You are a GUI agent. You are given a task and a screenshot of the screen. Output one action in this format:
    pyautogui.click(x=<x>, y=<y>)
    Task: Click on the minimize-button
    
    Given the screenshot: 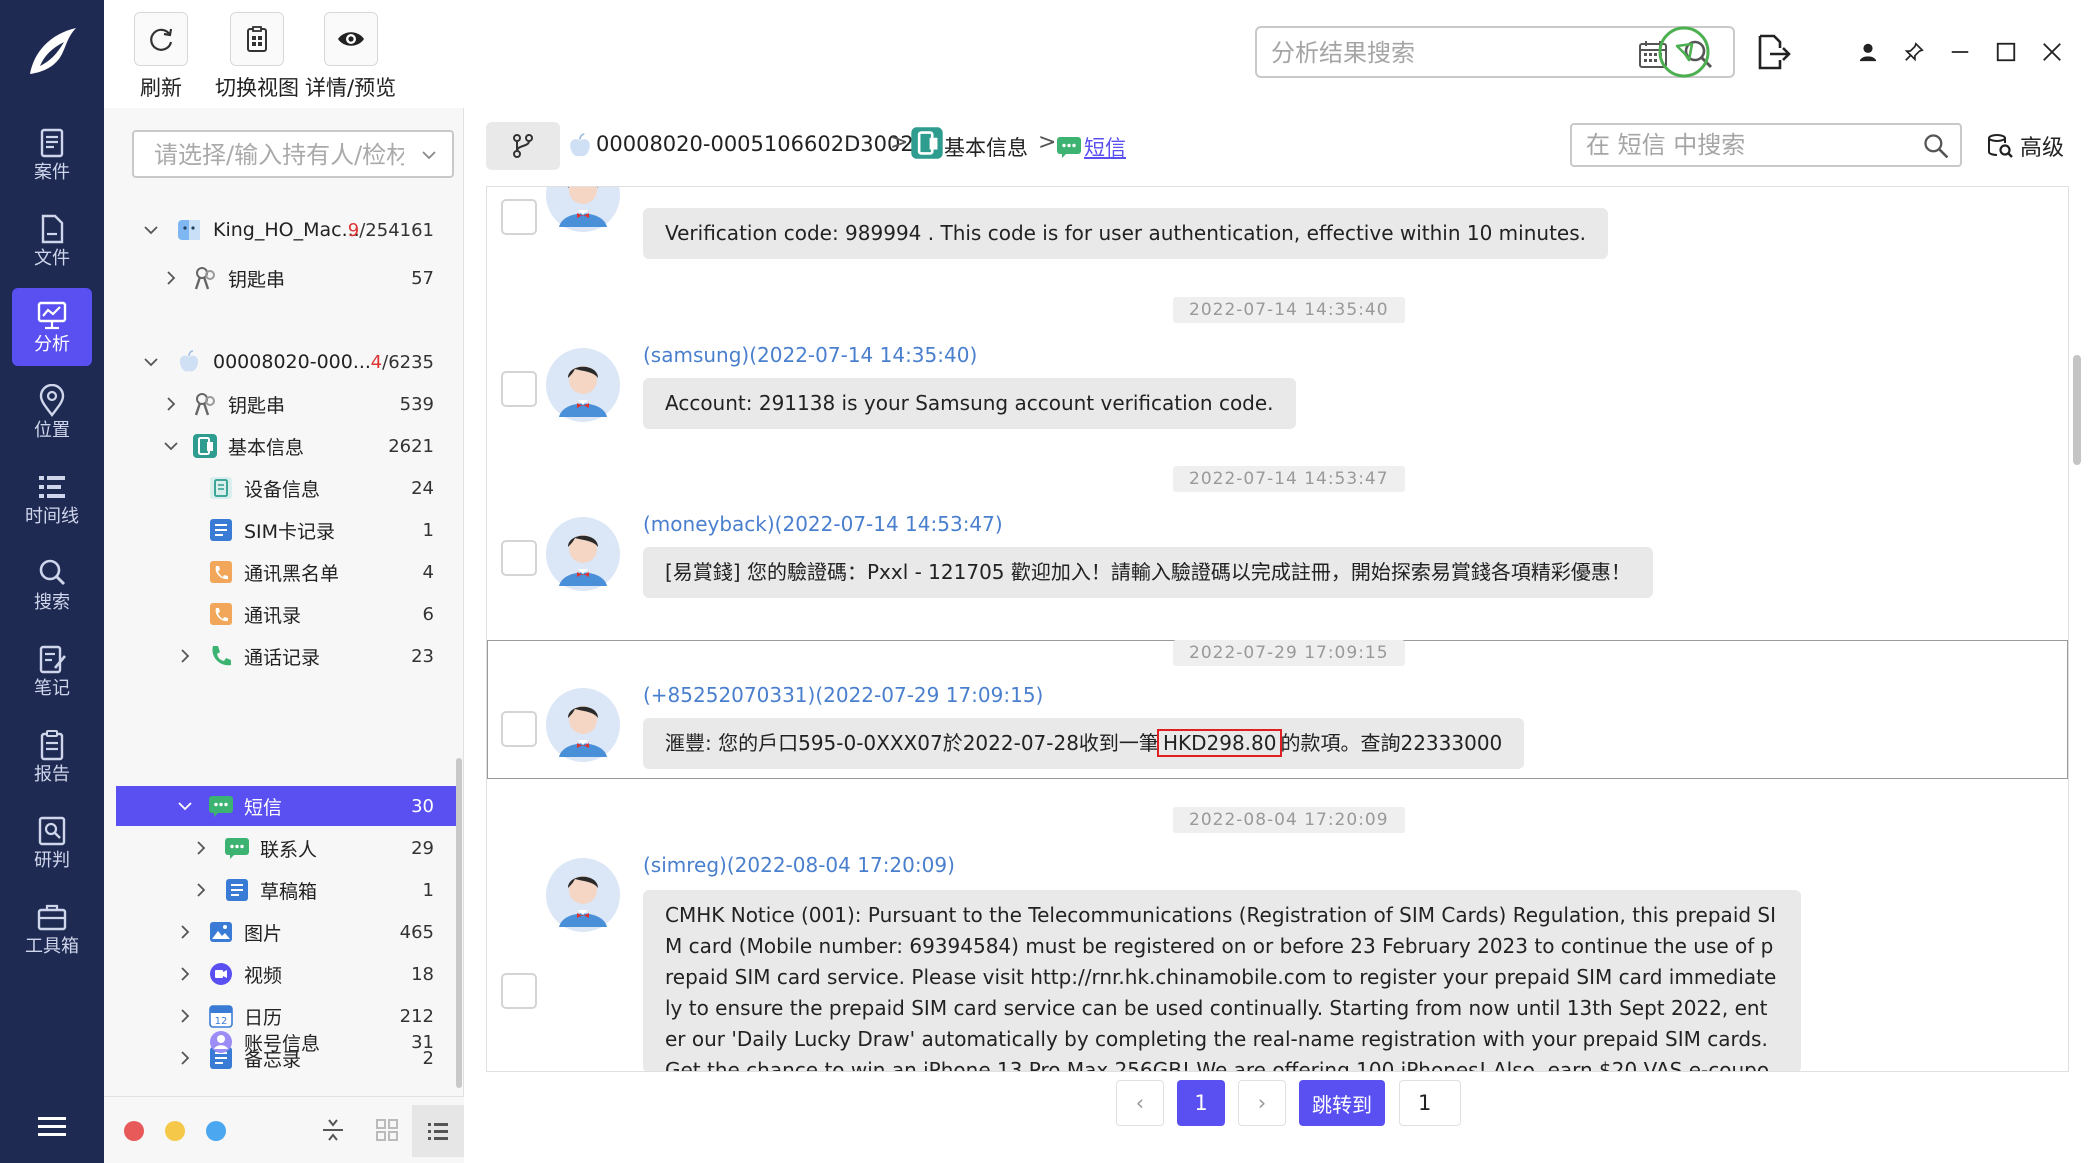 What is the action you would take?
    pyautogui.click(x=1960, y=52)
    